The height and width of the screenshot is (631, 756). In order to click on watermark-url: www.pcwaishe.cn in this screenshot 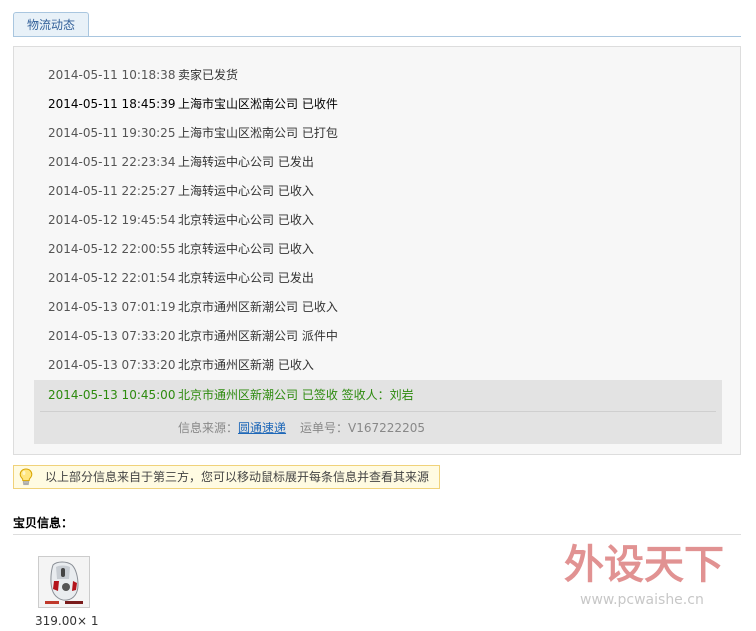, I will do `click(642, 600)`.